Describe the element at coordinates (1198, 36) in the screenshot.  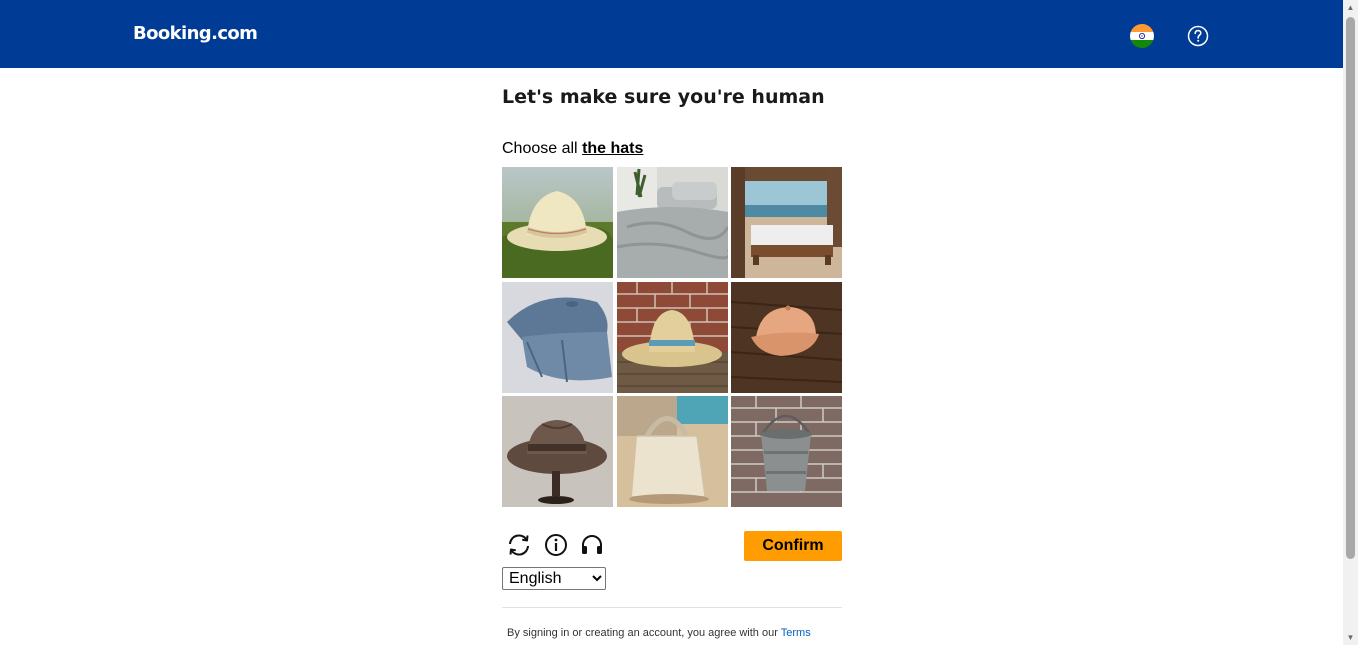
I see `question-circle-icon` at that location.